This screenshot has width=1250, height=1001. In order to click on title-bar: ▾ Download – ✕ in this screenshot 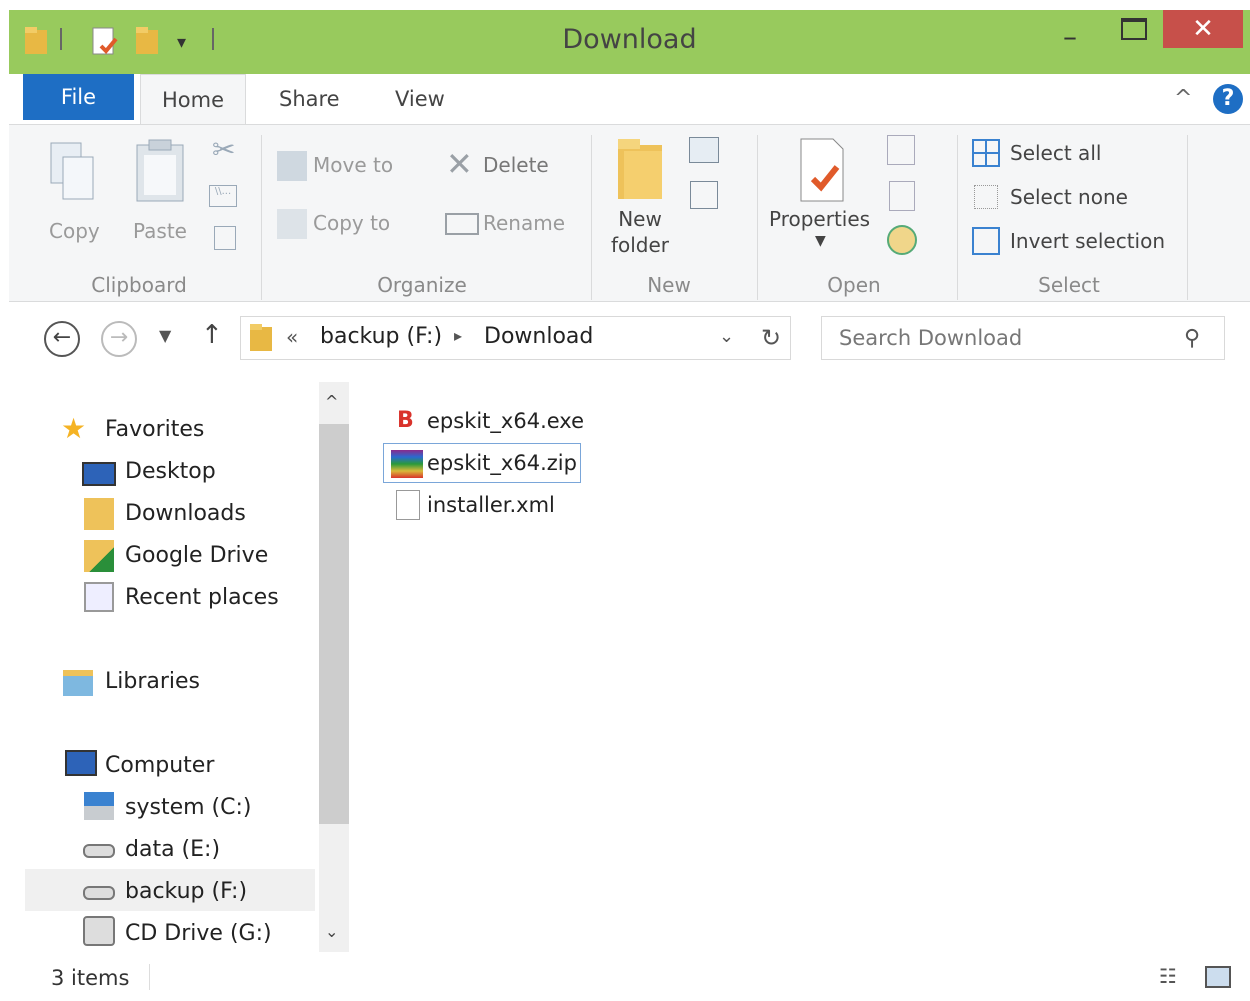, I will do `click(629, 42)`.